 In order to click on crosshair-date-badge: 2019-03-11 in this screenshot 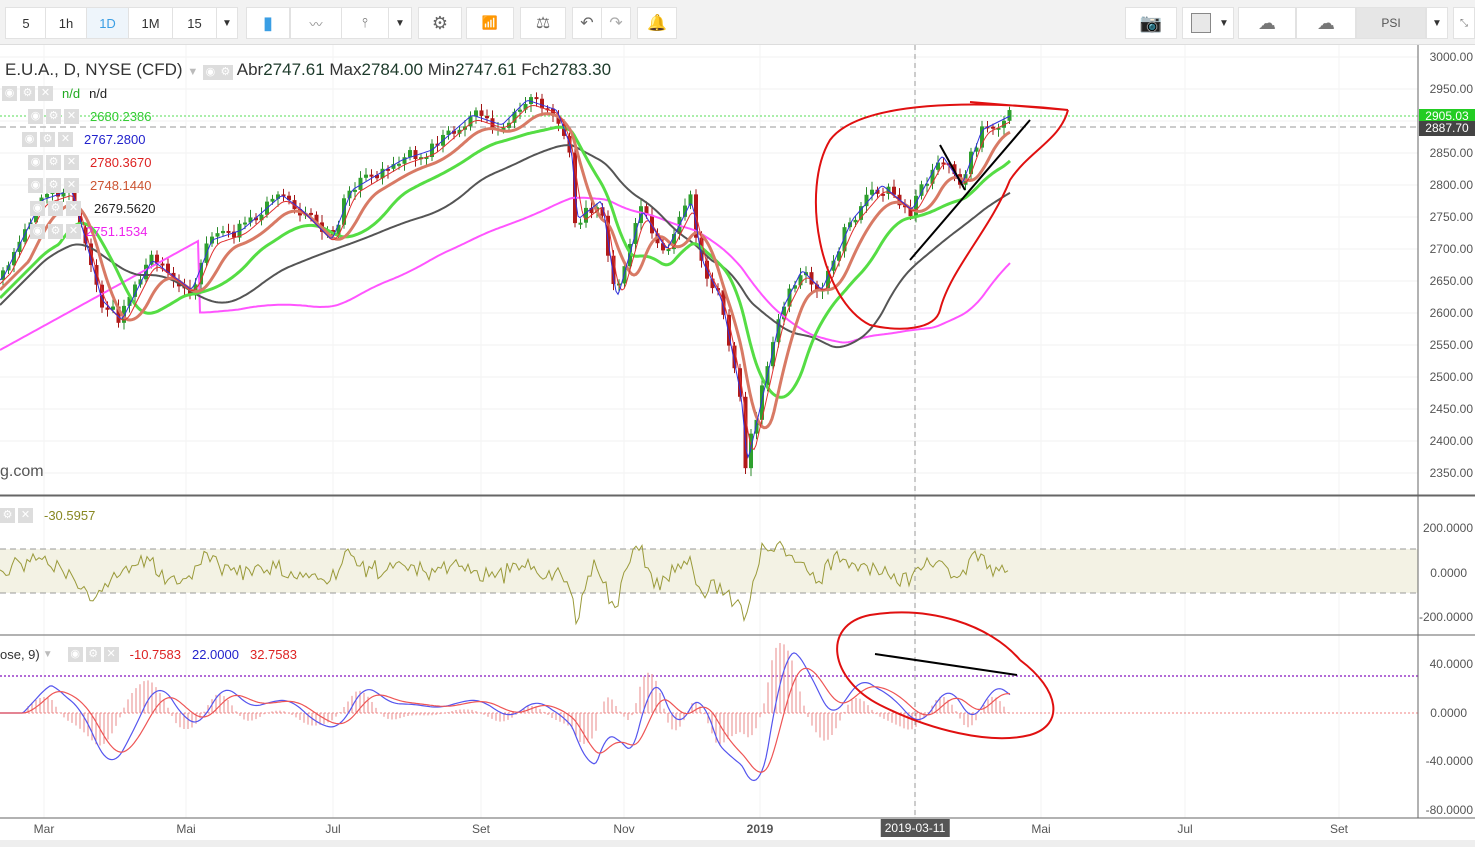, I will do `click(915, 828)`.